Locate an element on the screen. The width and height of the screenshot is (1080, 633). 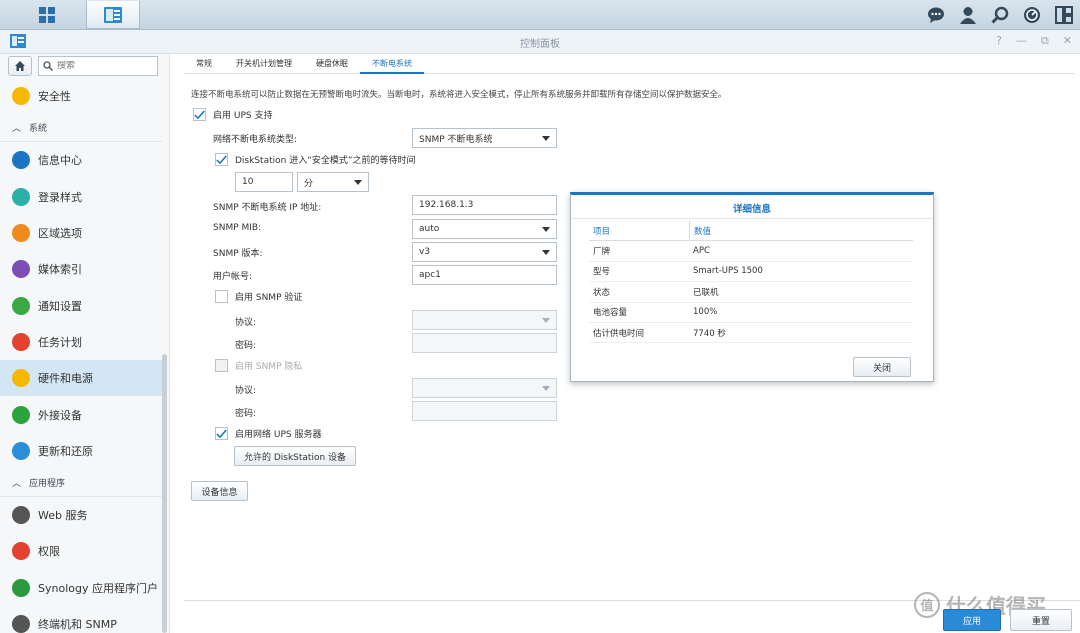
sidebar-item-label: Web 服务 is located at coordinates (63, 516).